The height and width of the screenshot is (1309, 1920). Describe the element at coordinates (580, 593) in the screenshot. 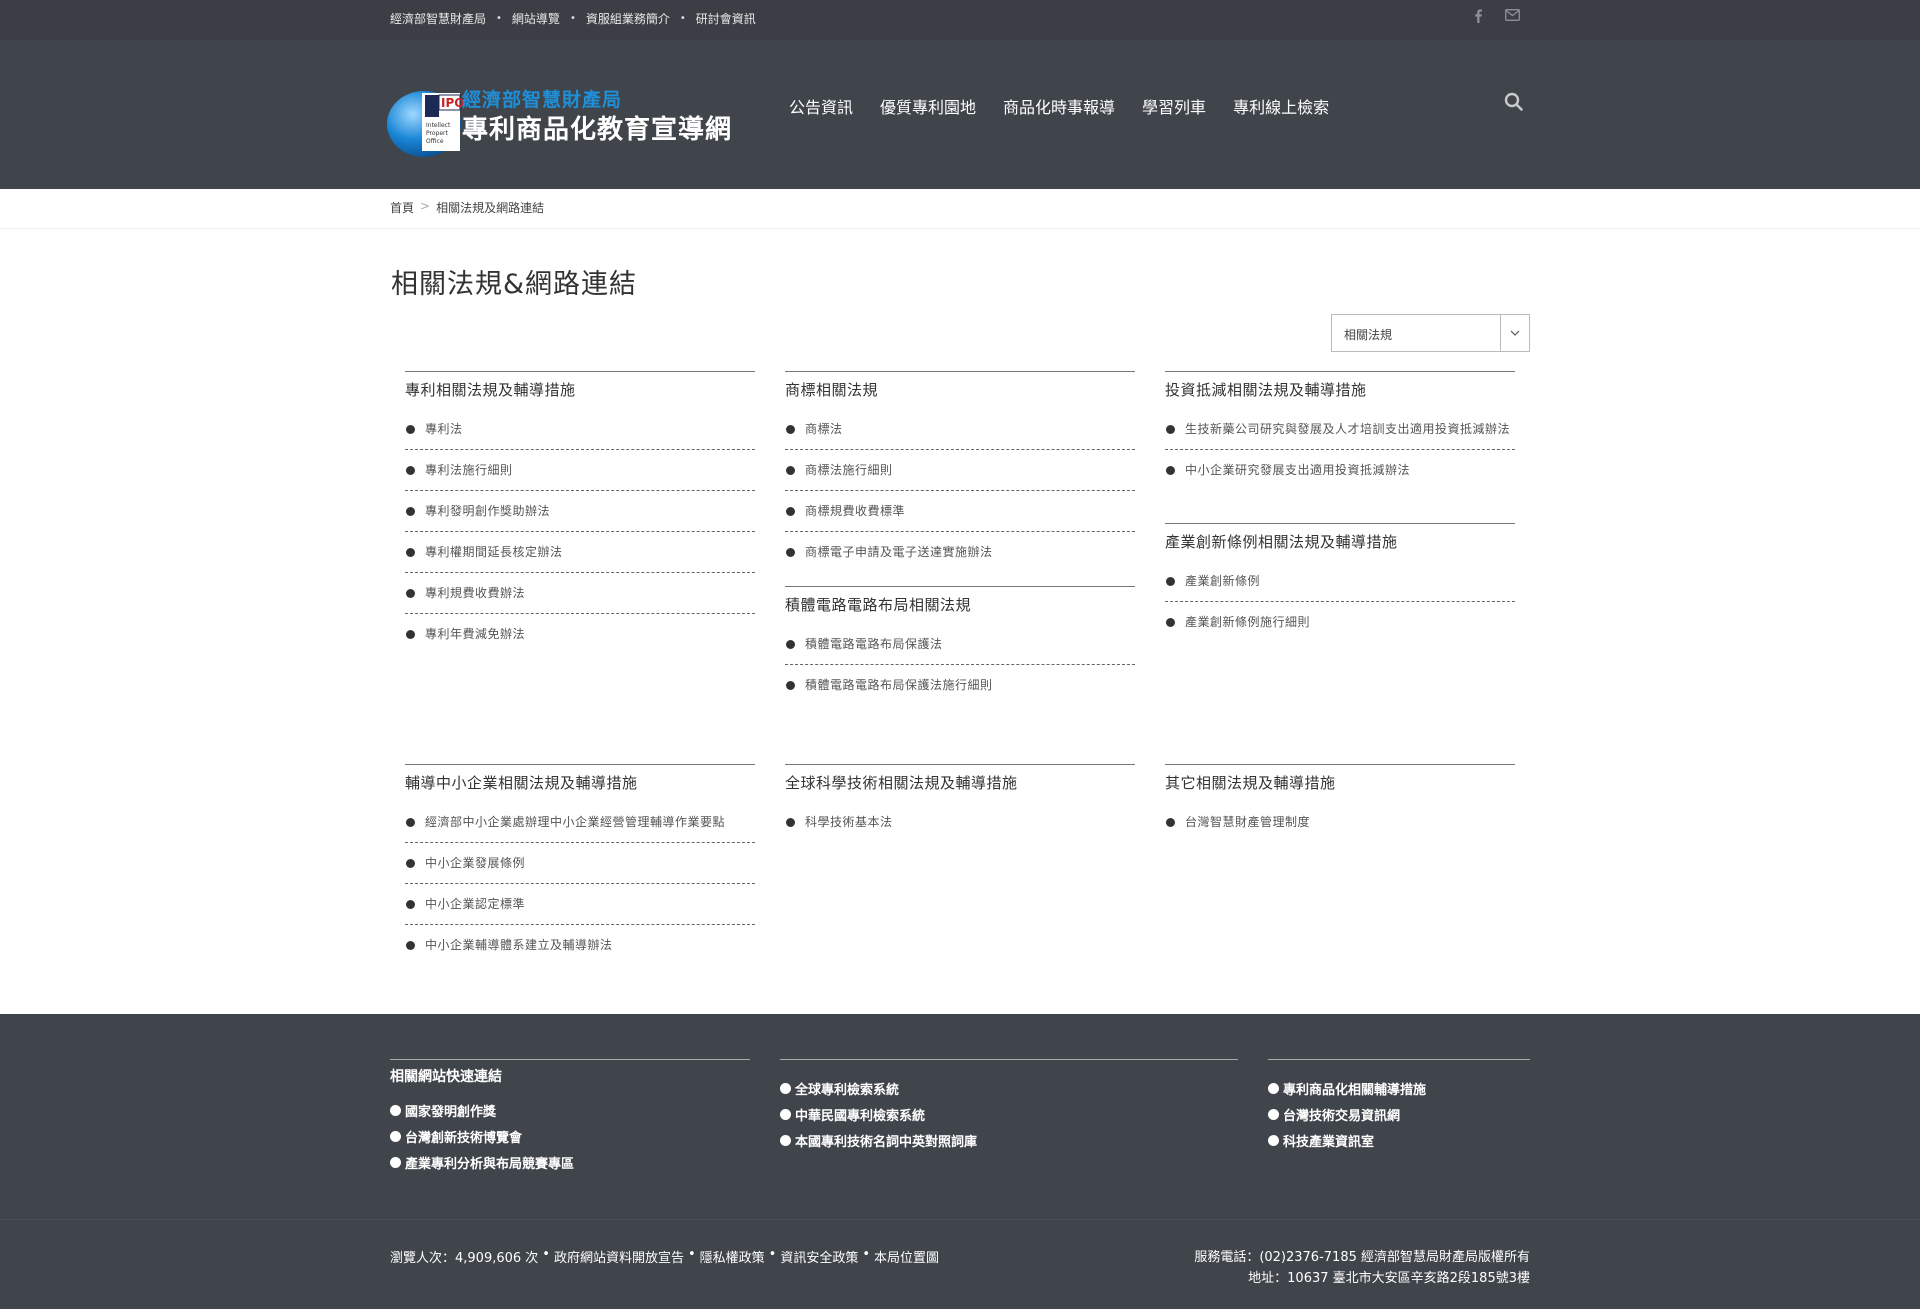

I see `list-item: 專利規費收費辦法` at that location.